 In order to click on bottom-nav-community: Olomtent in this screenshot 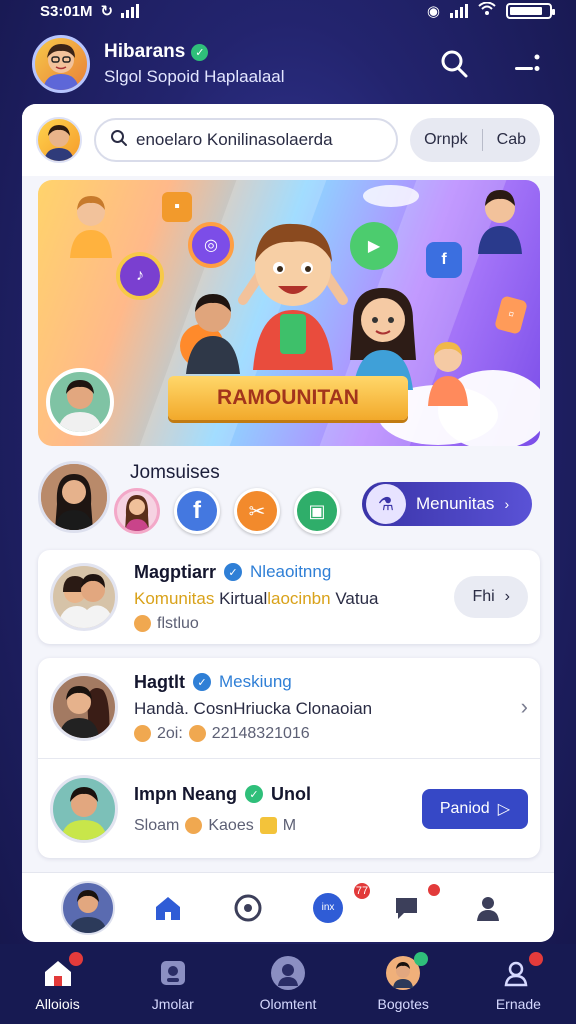, I will do `click(287, 984)`.